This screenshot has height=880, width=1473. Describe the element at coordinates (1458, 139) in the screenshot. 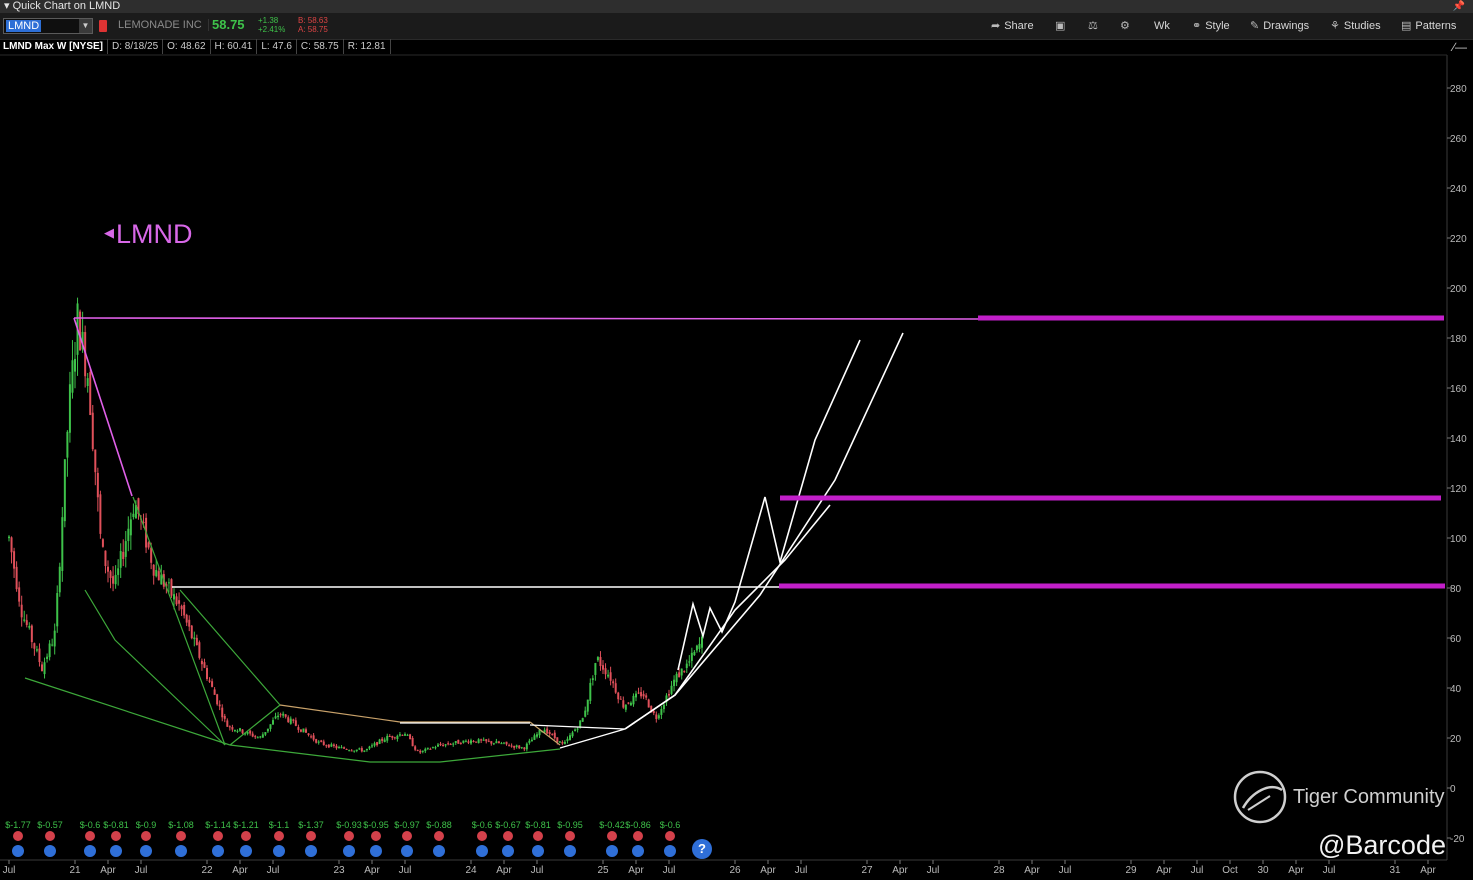

I see `y-tick-label: 260` at that location.